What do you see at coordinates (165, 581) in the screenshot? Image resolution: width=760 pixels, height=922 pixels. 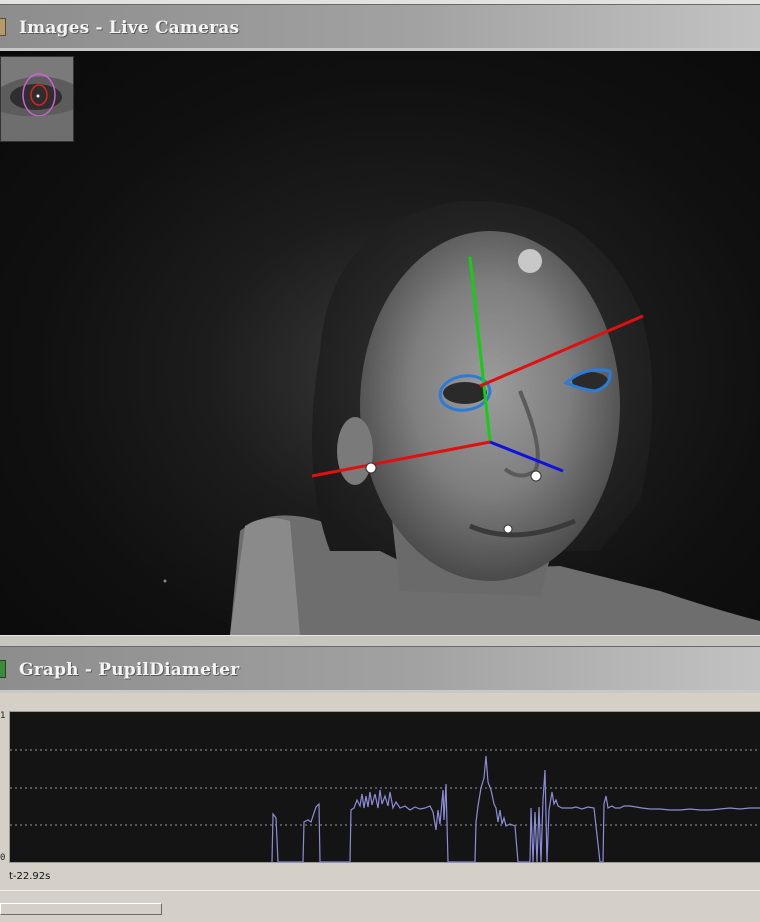 I see `background-speck` at bounding box center [165, 581].